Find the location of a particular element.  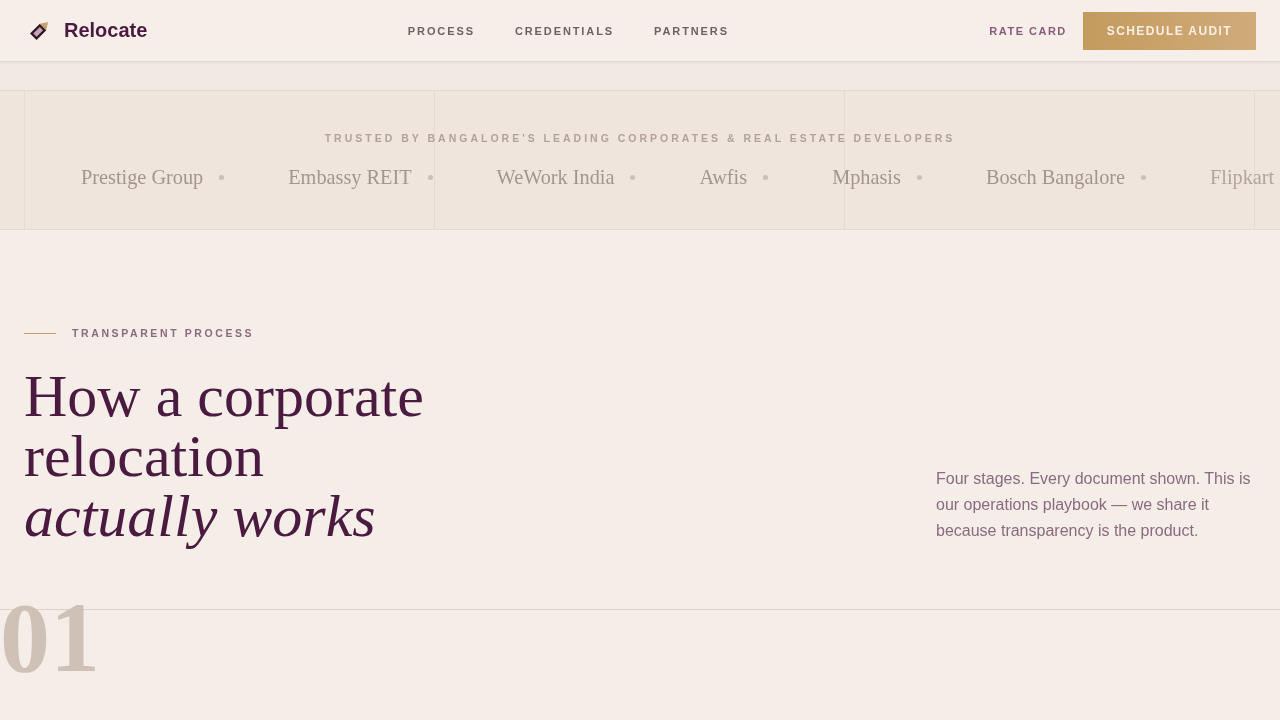

pencil-icon is located at coordinates (39, 30).